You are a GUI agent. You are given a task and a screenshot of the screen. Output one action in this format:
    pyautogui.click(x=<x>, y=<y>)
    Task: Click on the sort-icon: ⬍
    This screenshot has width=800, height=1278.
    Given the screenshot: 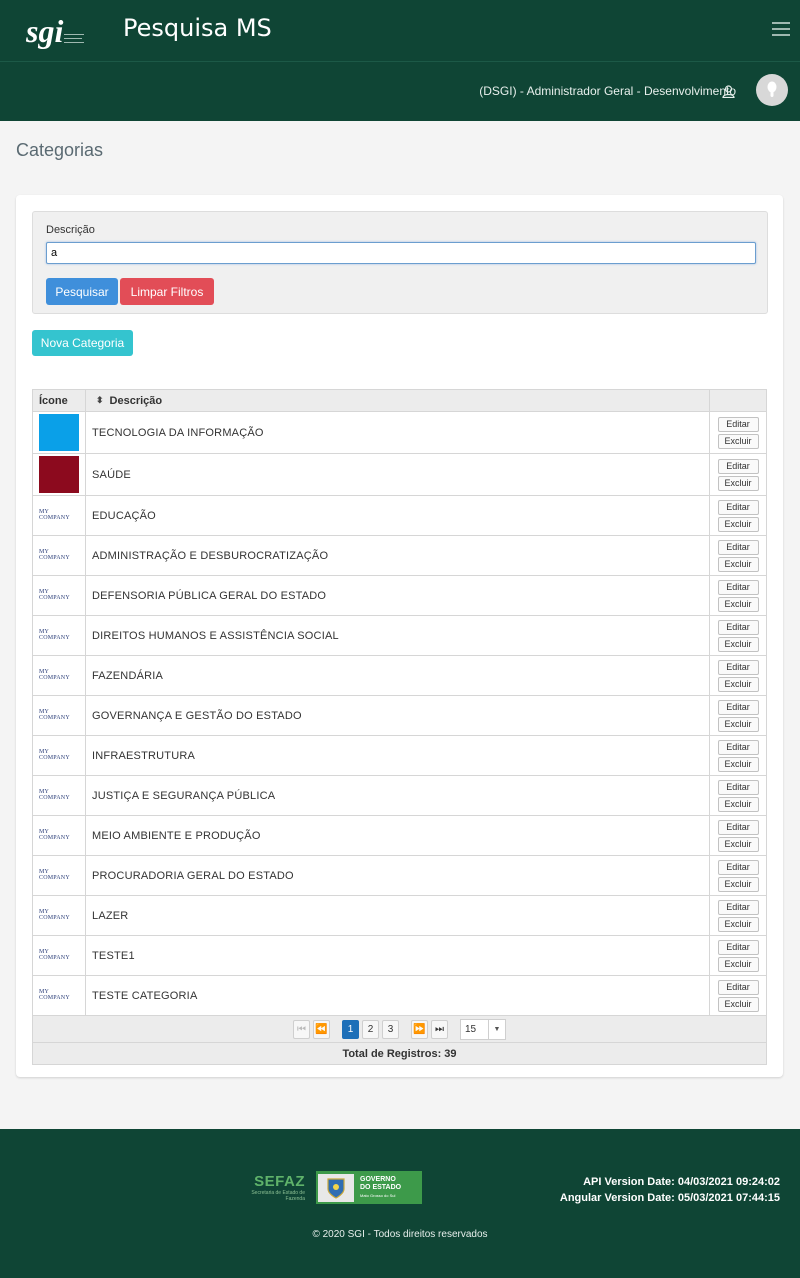 What is the action you would take?
    pyautogui.click(x=100, y=400)
    